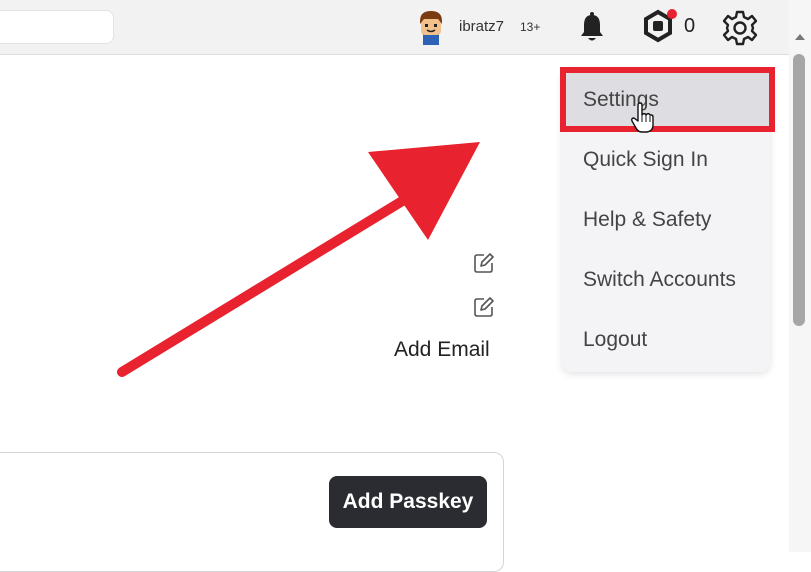 The height and width of the screenshot is (572, 811). I want to click on menu-item-quick-sign-in: Quick Sign In, so click(666, 160).